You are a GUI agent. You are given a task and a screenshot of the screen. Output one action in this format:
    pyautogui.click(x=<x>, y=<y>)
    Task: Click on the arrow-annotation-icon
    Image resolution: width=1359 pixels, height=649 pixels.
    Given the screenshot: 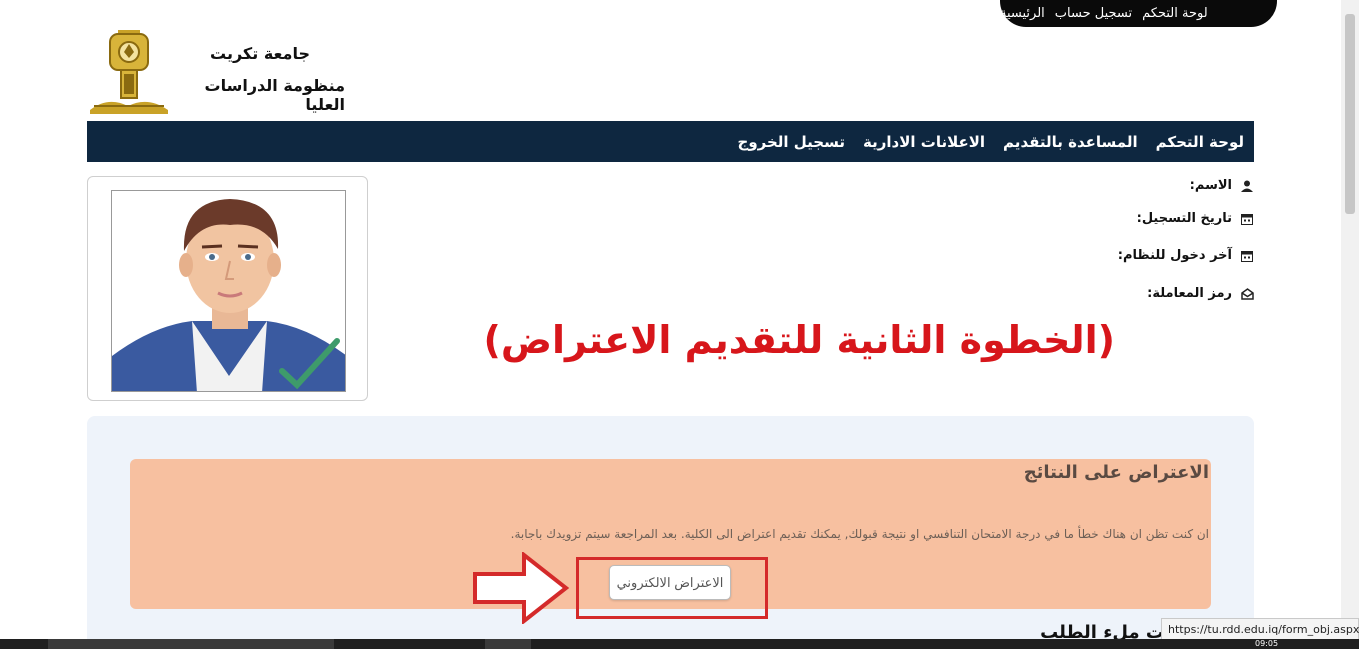 What is the action you would take?
    pyautogui.click(x=521, y=588)
    